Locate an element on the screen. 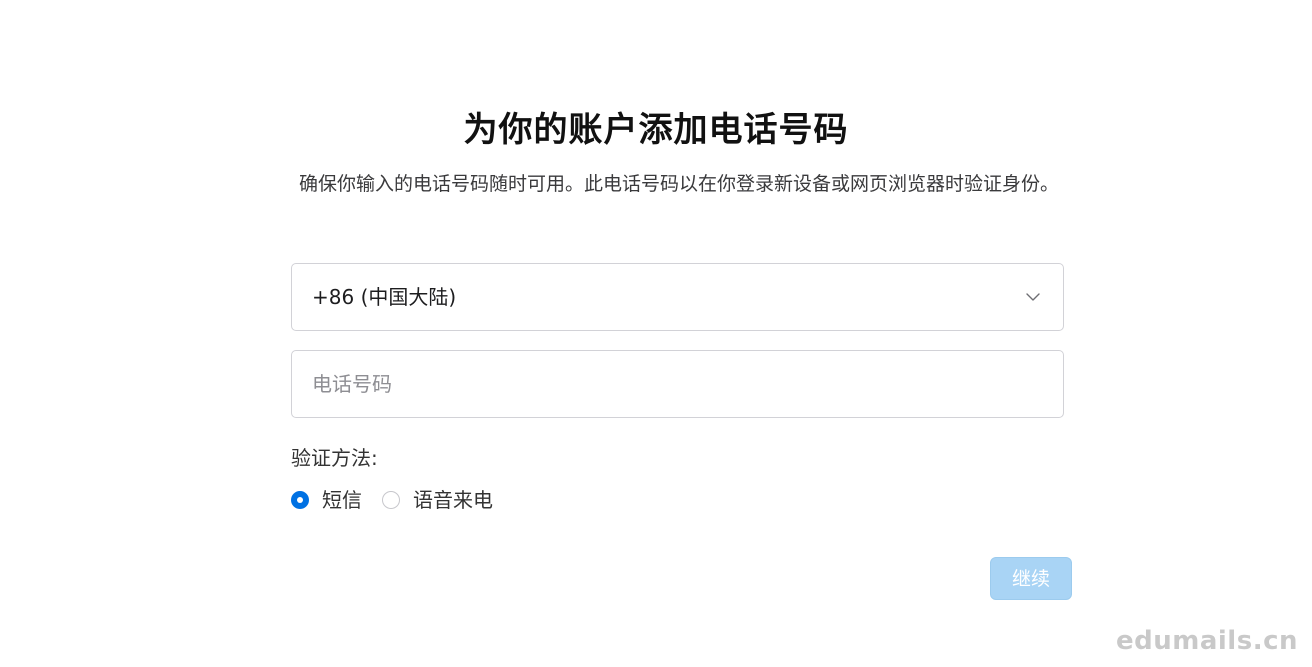 This screenshot has width=1312, height=667. verification-method-label: 验证方法: is located at coordinates (334, 458).